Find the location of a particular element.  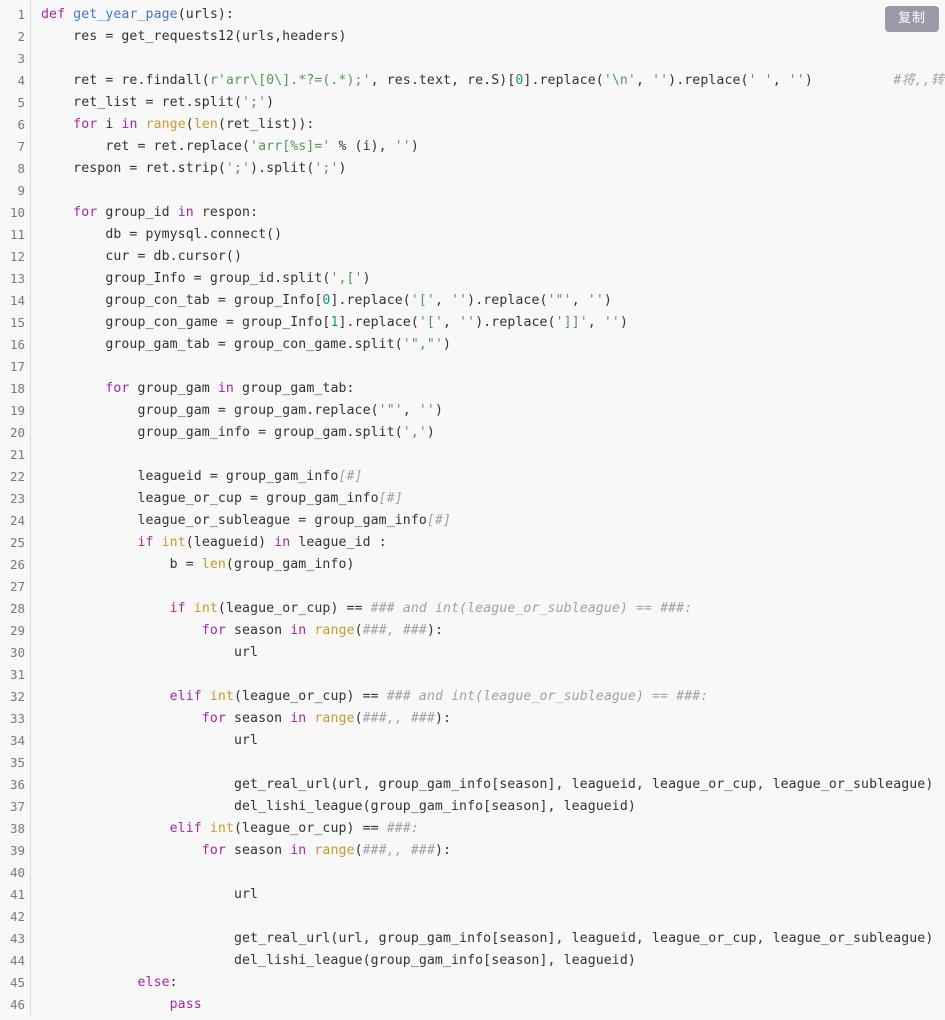

line-number: 12 is located at coordinates (17, 256).